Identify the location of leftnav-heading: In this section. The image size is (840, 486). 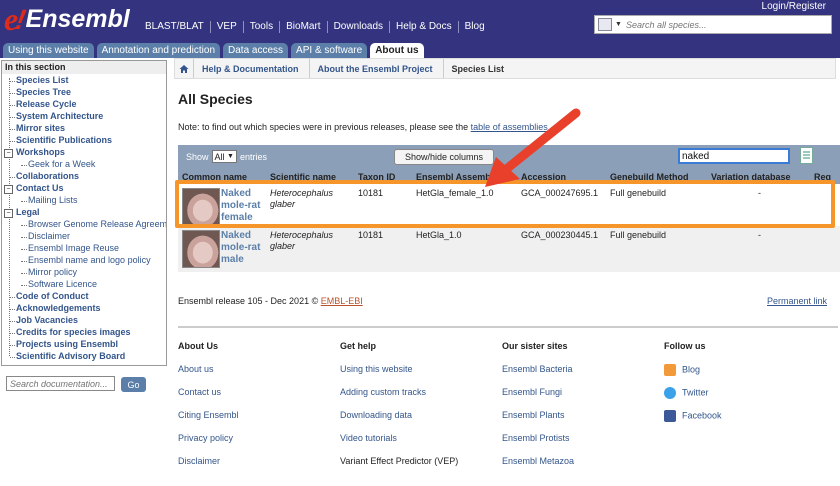
(84, 67).